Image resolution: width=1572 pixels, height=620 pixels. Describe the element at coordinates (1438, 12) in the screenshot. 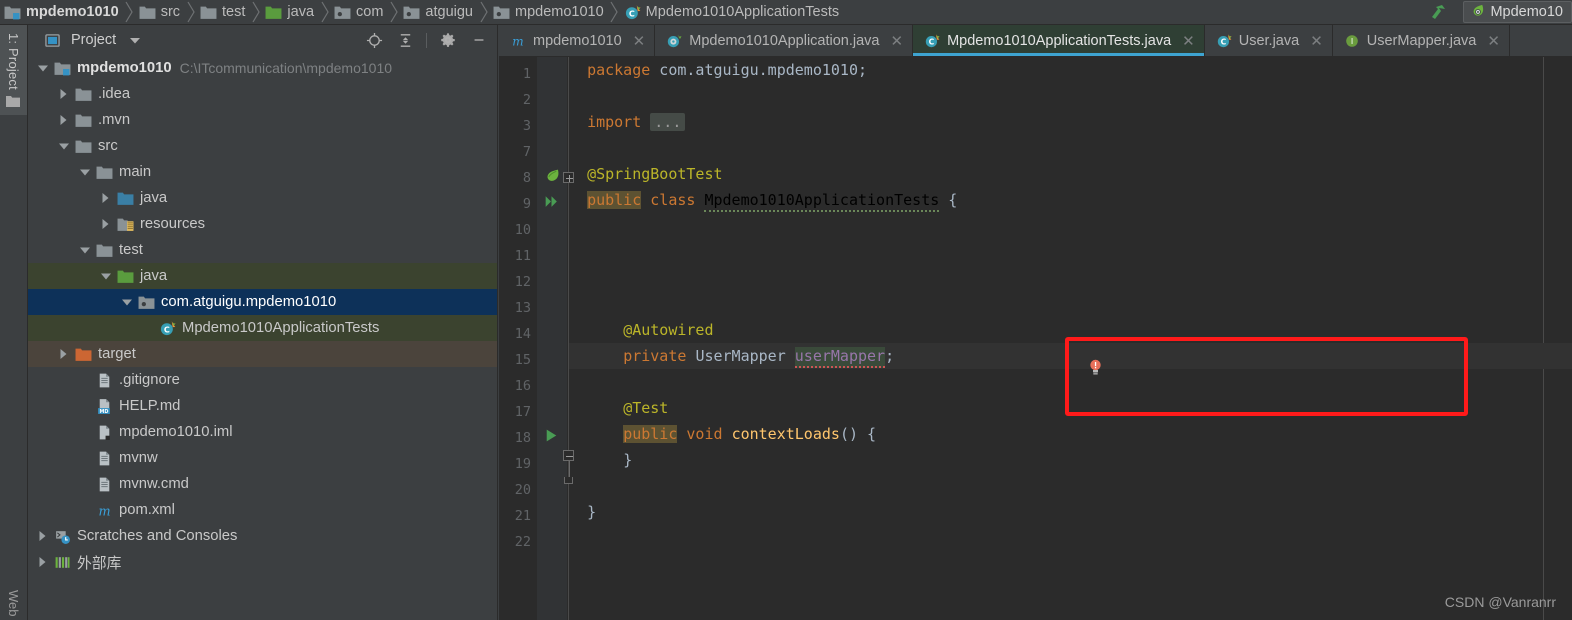

I see `hammer-icon` at that location.